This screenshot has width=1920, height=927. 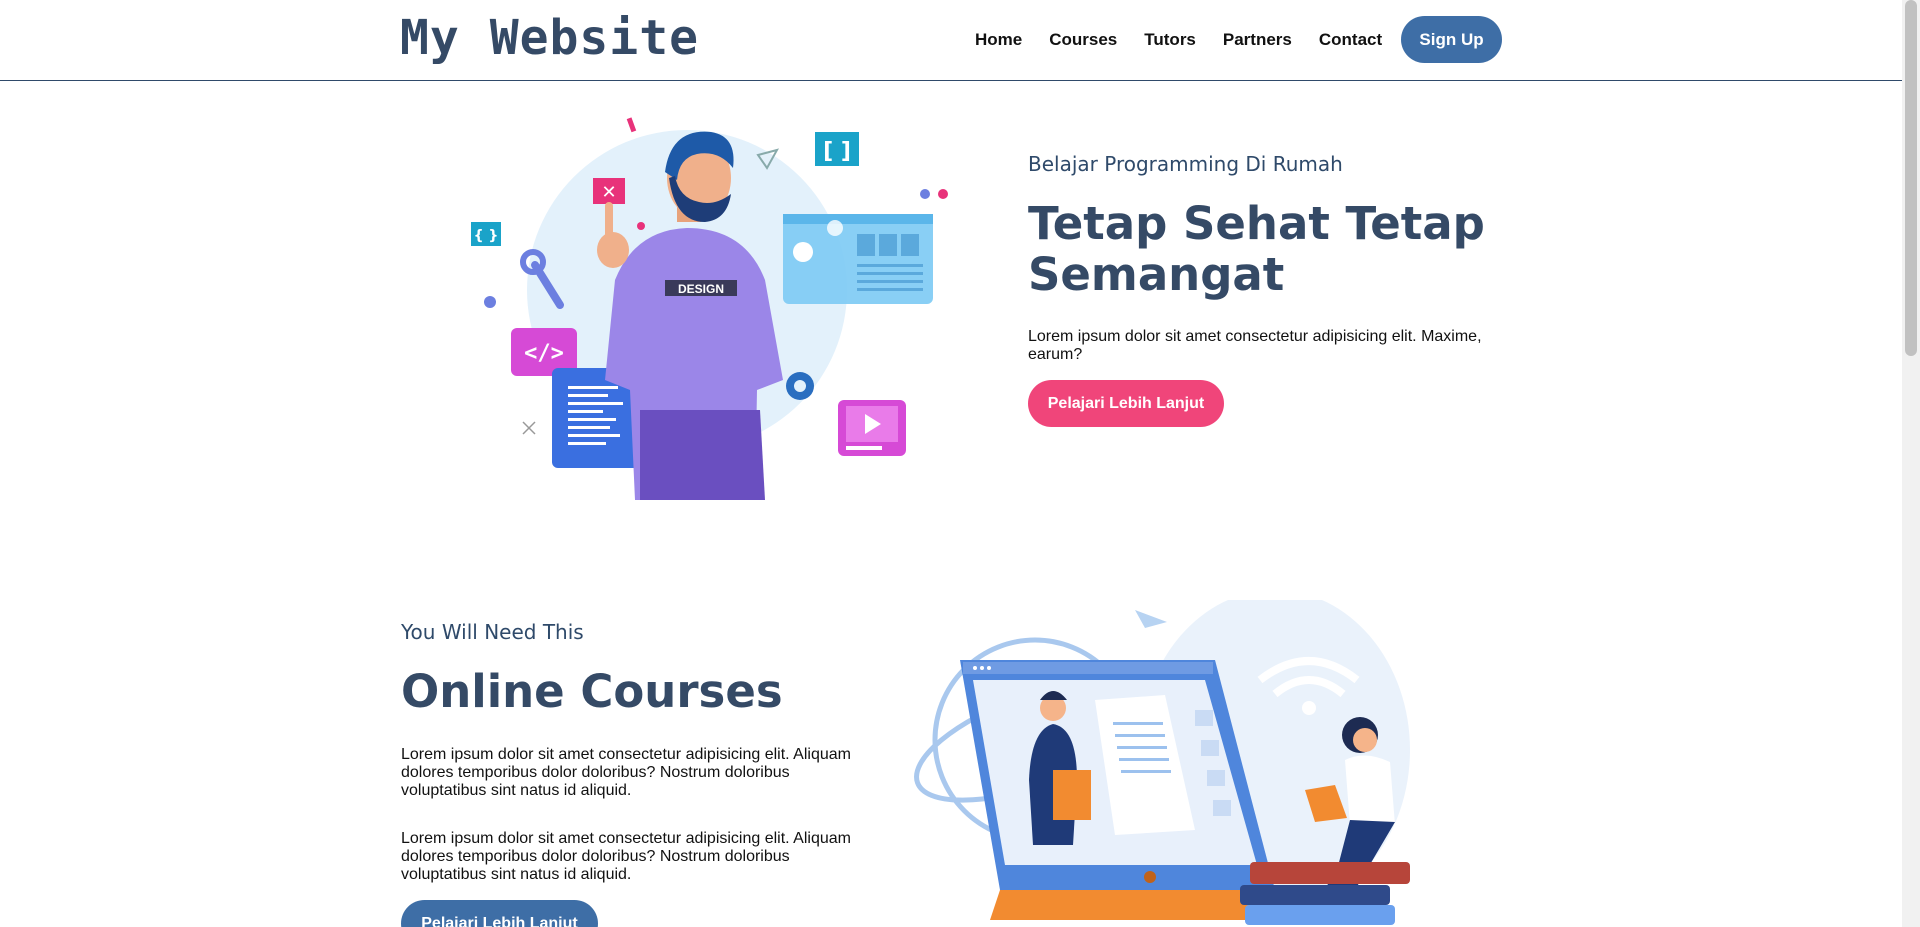 I want to click on nav-link-tutors: Tutors, so click(x=1170, y=40).